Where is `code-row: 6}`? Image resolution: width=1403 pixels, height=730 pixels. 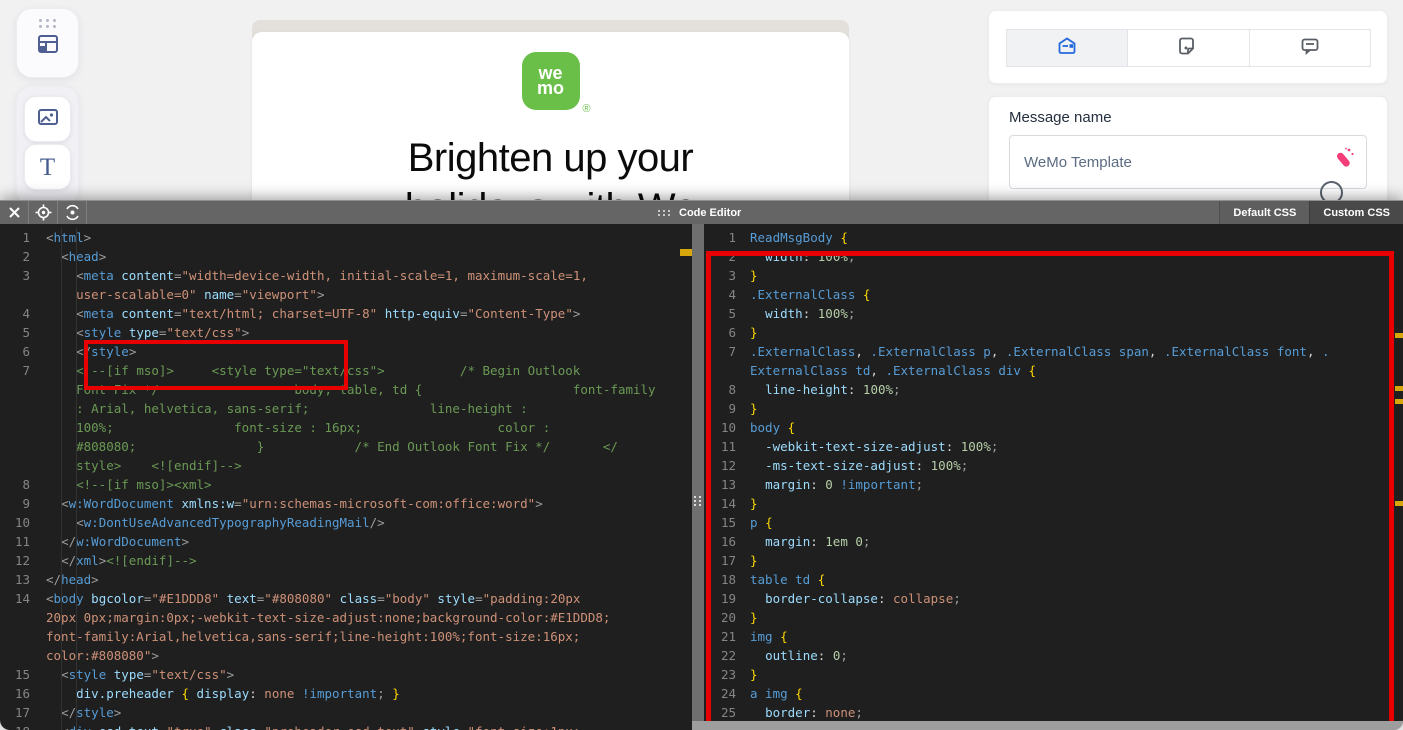
code-row: 6} is located at coordinates (743, 332).